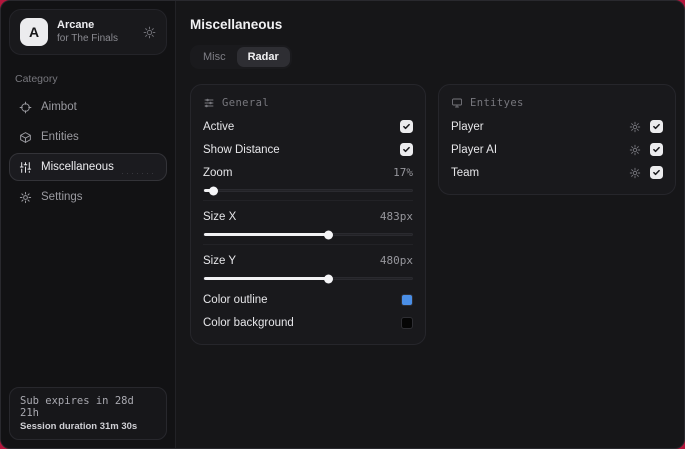  What do you see at coordinates (235, 299) in the screenshot?
I see `setting-label: Color outline` at bounding box center [235, 299].